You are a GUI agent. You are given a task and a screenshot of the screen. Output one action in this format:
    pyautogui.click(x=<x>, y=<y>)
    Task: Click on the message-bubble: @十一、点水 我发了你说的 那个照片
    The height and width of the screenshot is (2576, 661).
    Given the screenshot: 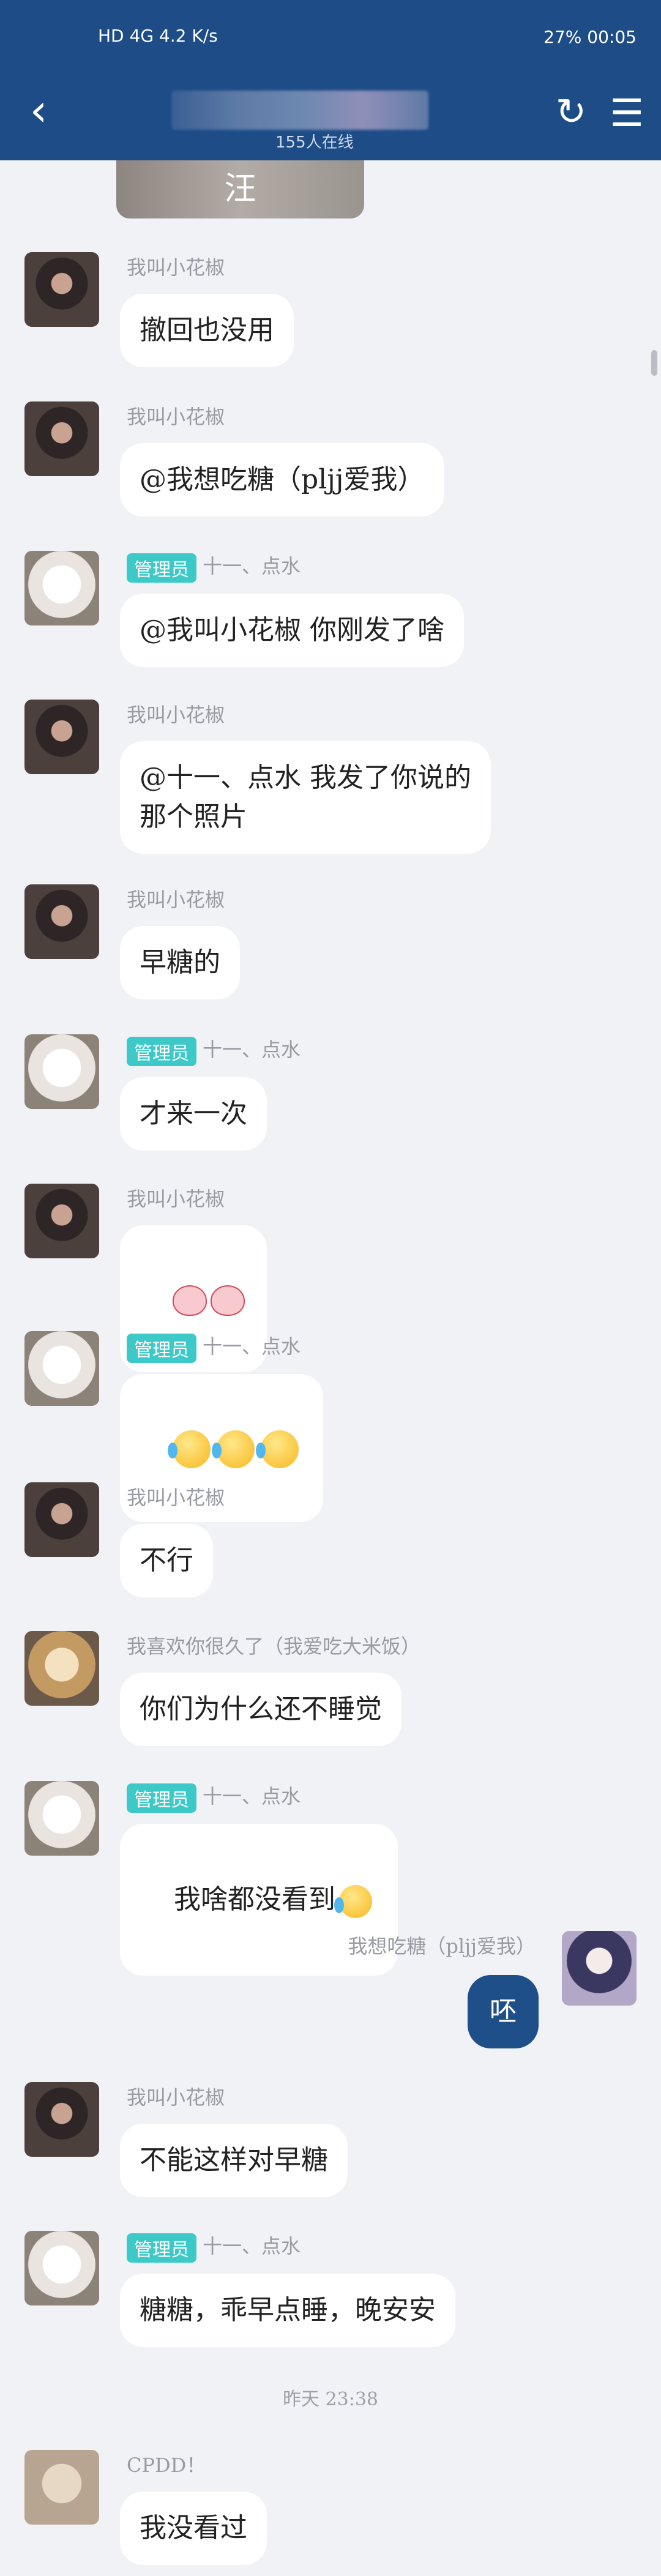 What is the action you would take?
    pyautogui.click(x=305, y=798)
    